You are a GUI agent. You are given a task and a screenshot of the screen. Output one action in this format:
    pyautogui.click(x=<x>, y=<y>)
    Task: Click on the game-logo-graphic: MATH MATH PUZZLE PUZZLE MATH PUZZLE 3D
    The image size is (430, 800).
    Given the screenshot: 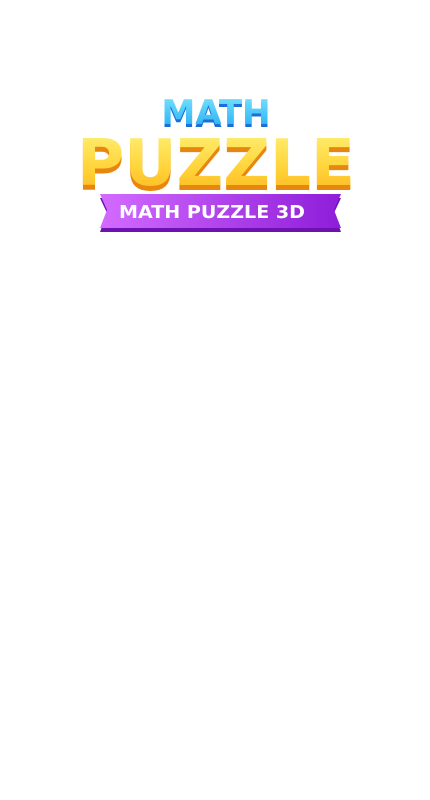 What is the action you would take?
    pyautogui.click(x=216, y=162)
    